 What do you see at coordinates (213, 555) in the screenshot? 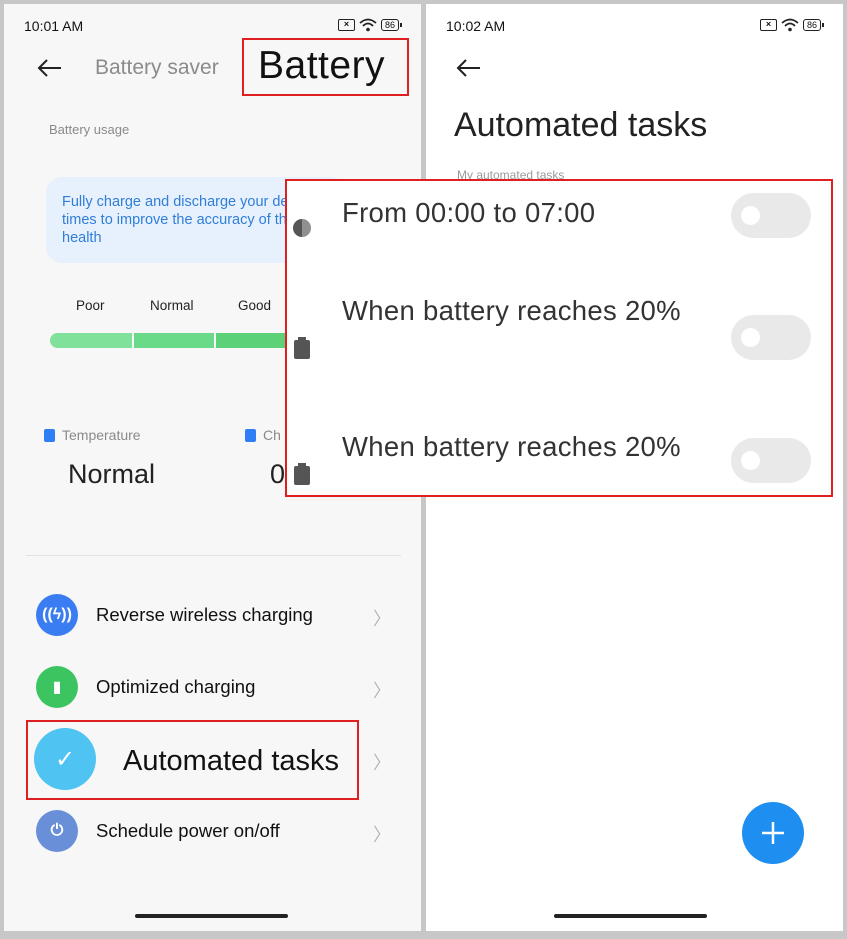
I see `divider` at bounding box center [213, 555].